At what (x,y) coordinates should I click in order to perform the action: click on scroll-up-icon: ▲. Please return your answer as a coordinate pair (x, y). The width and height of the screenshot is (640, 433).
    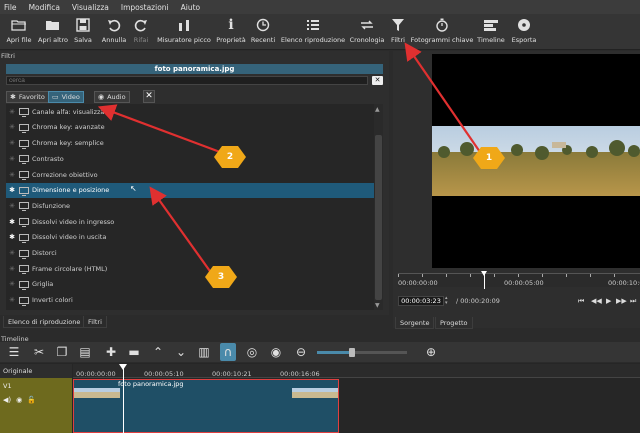
    Looking at the image, I should click on (377, 109).